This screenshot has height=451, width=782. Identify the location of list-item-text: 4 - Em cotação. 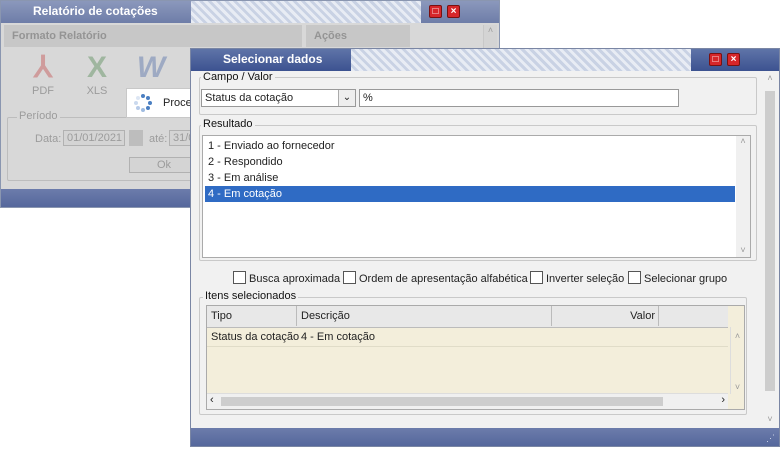
(245, 194).